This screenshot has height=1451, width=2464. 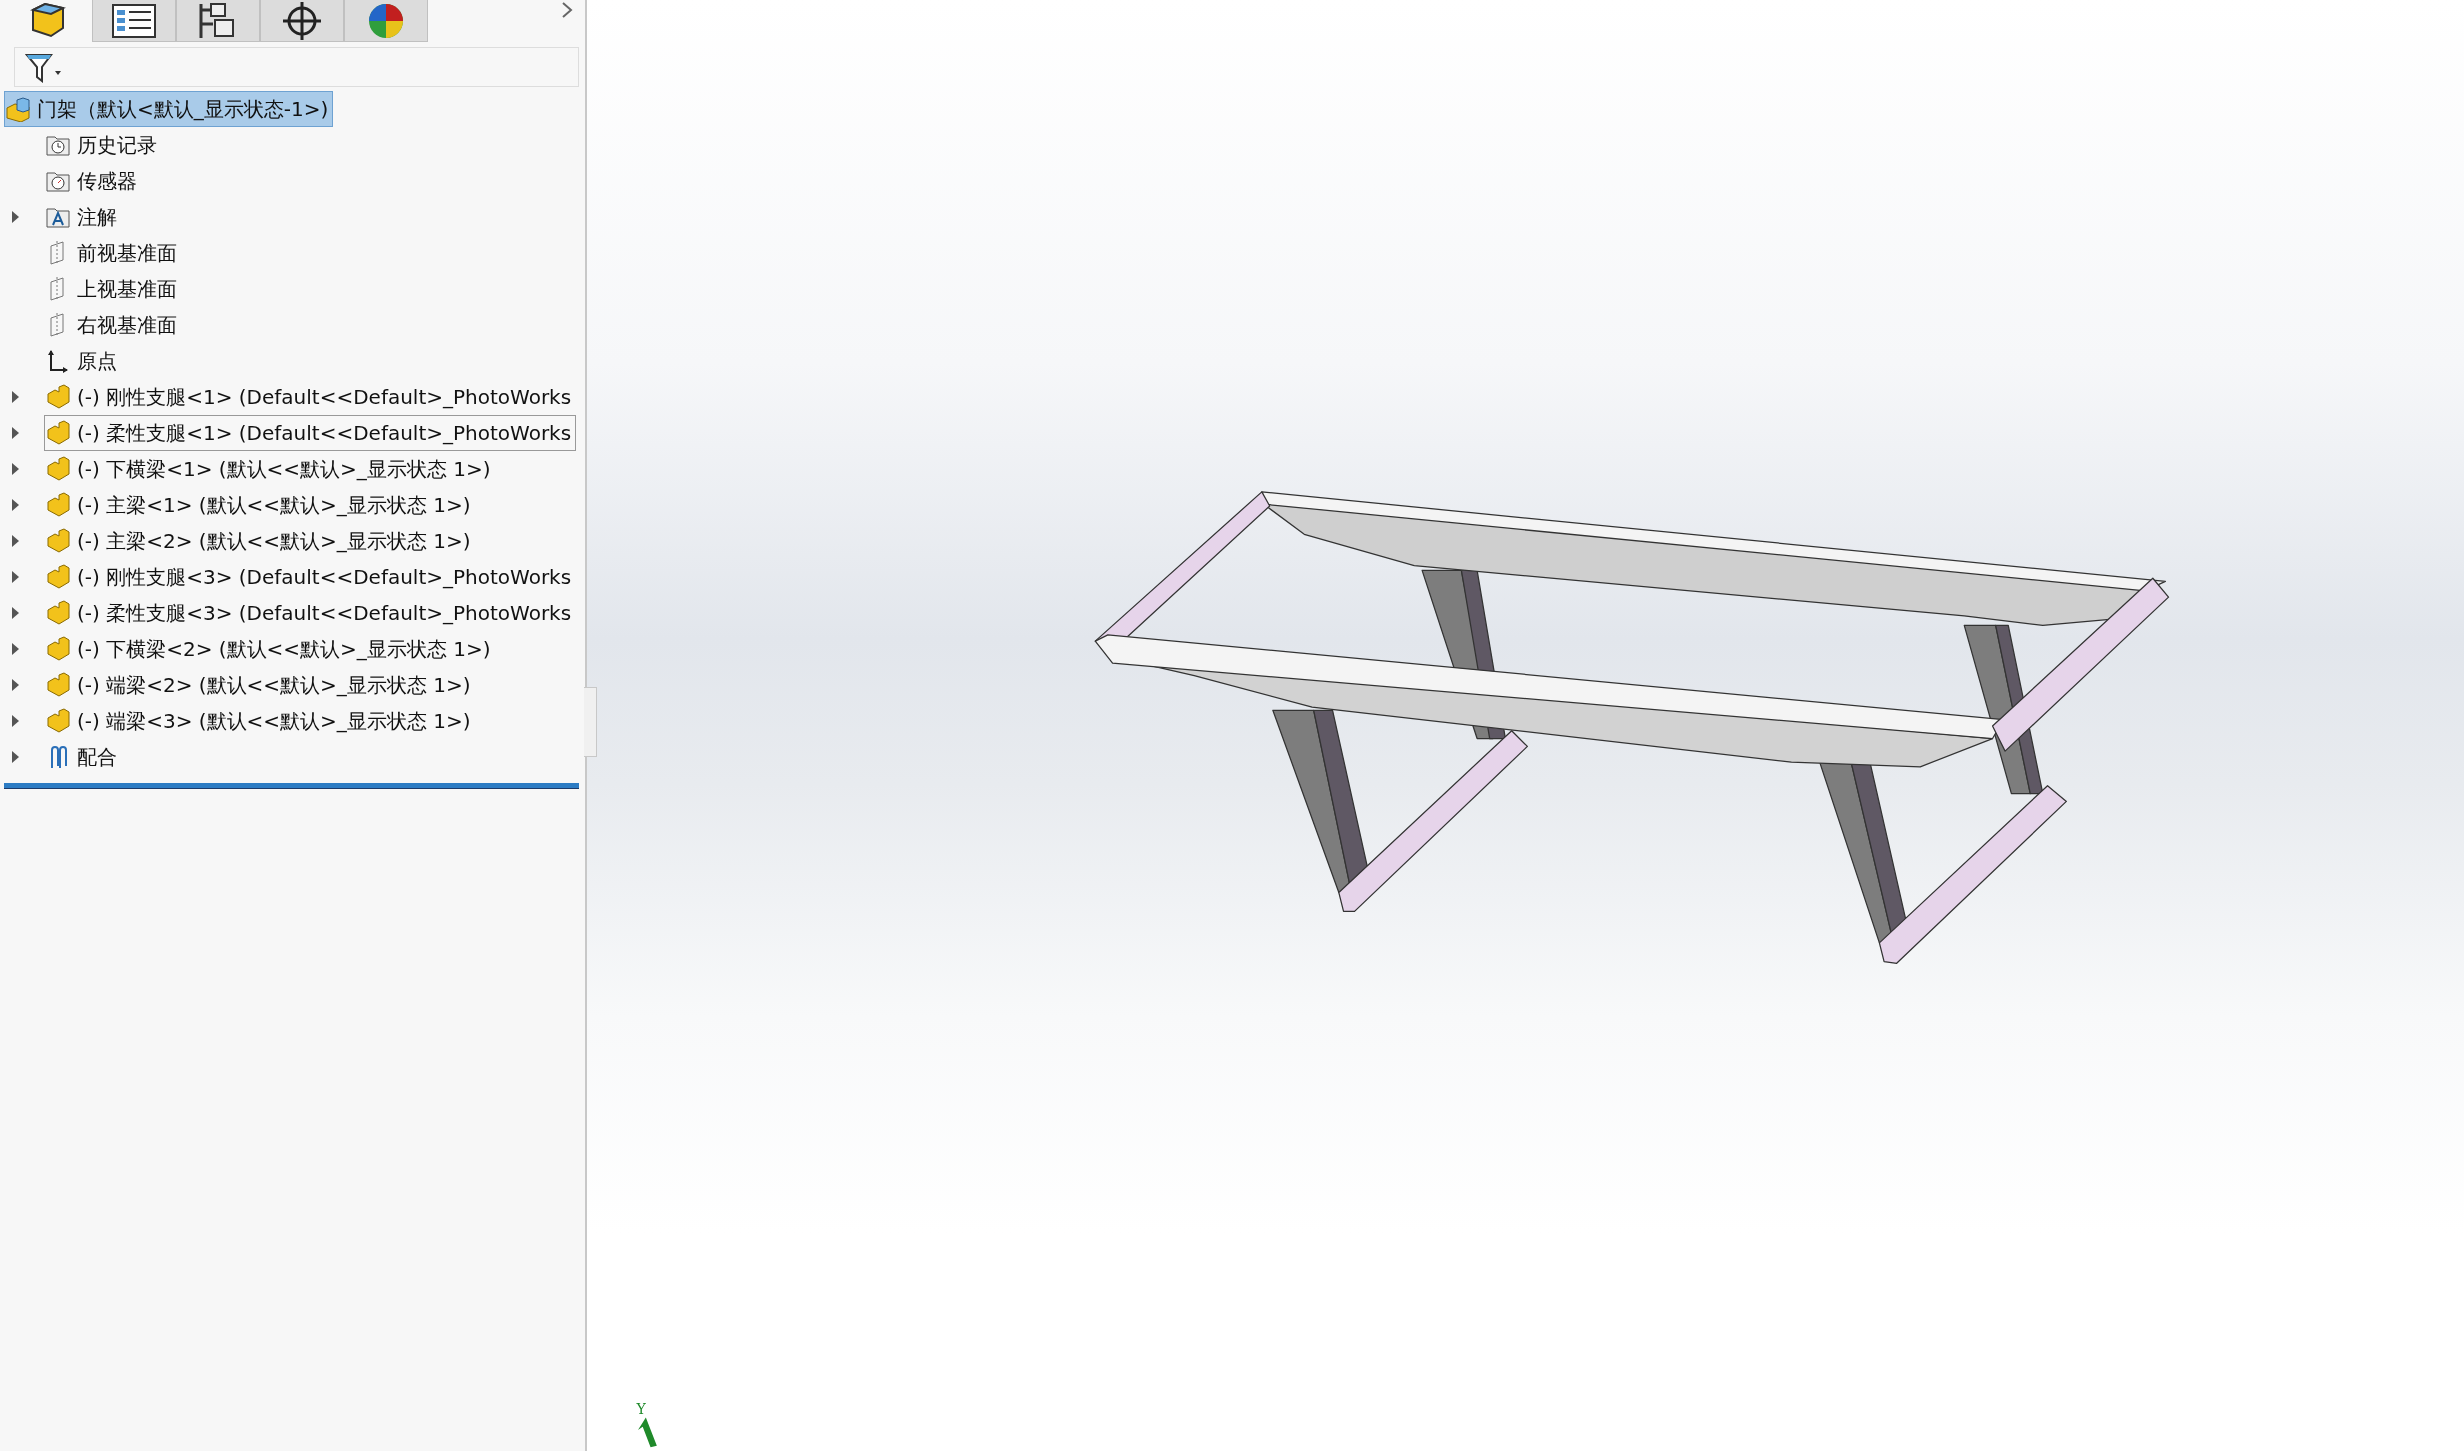 What do you see at coordinates (127, 253) in the screenshot?
I see `tree-item-label: 前视基准面` at bounding box center [127, 253].